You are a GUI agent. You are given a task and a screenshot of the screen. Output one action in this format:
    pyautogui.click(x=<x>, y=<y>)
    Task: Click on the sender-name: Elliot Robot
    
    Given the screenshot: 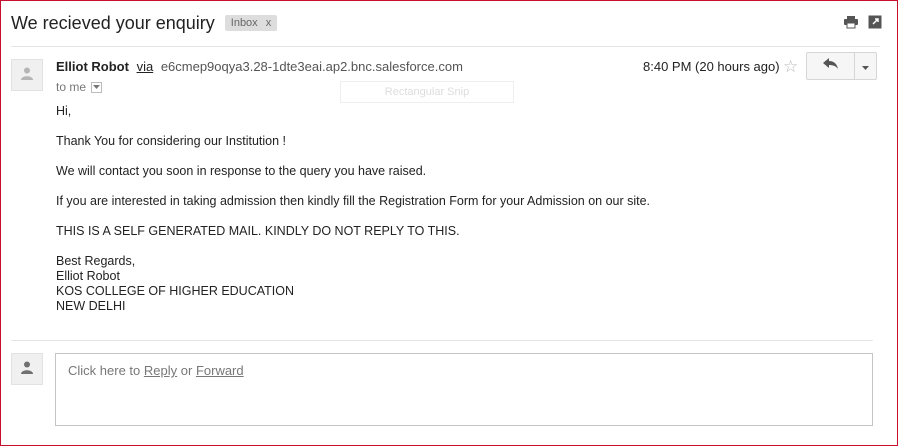 What is the action you would take?
    pyautogui.click(x=92, y=66)
    